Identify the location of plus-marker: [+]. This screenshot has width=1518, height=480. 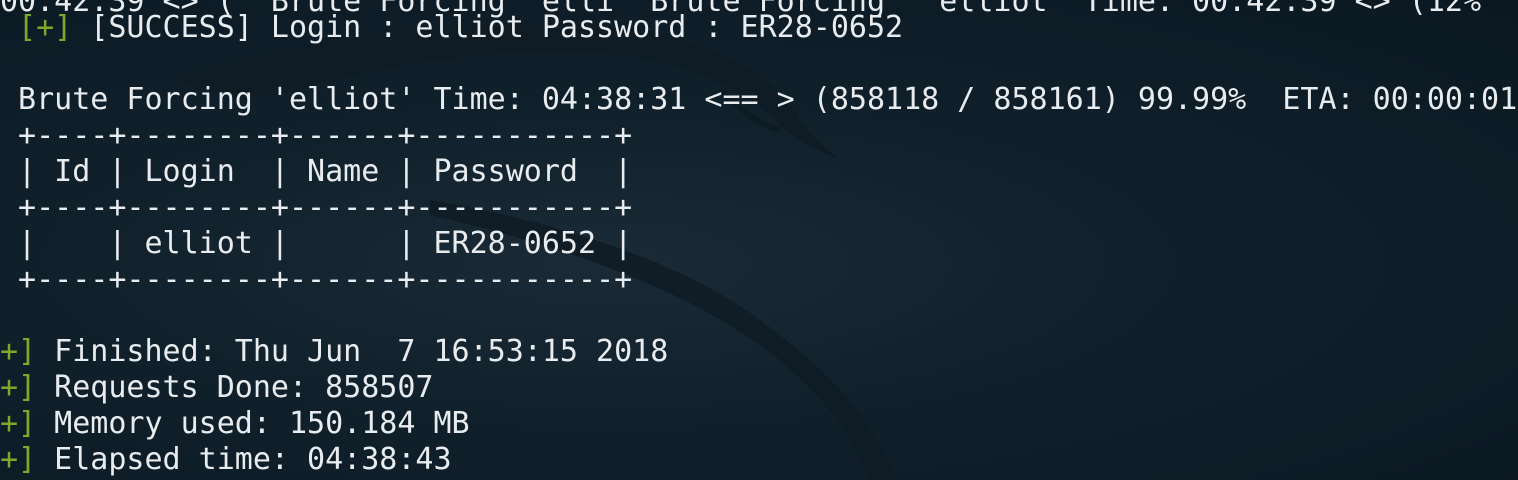
(36, 27).